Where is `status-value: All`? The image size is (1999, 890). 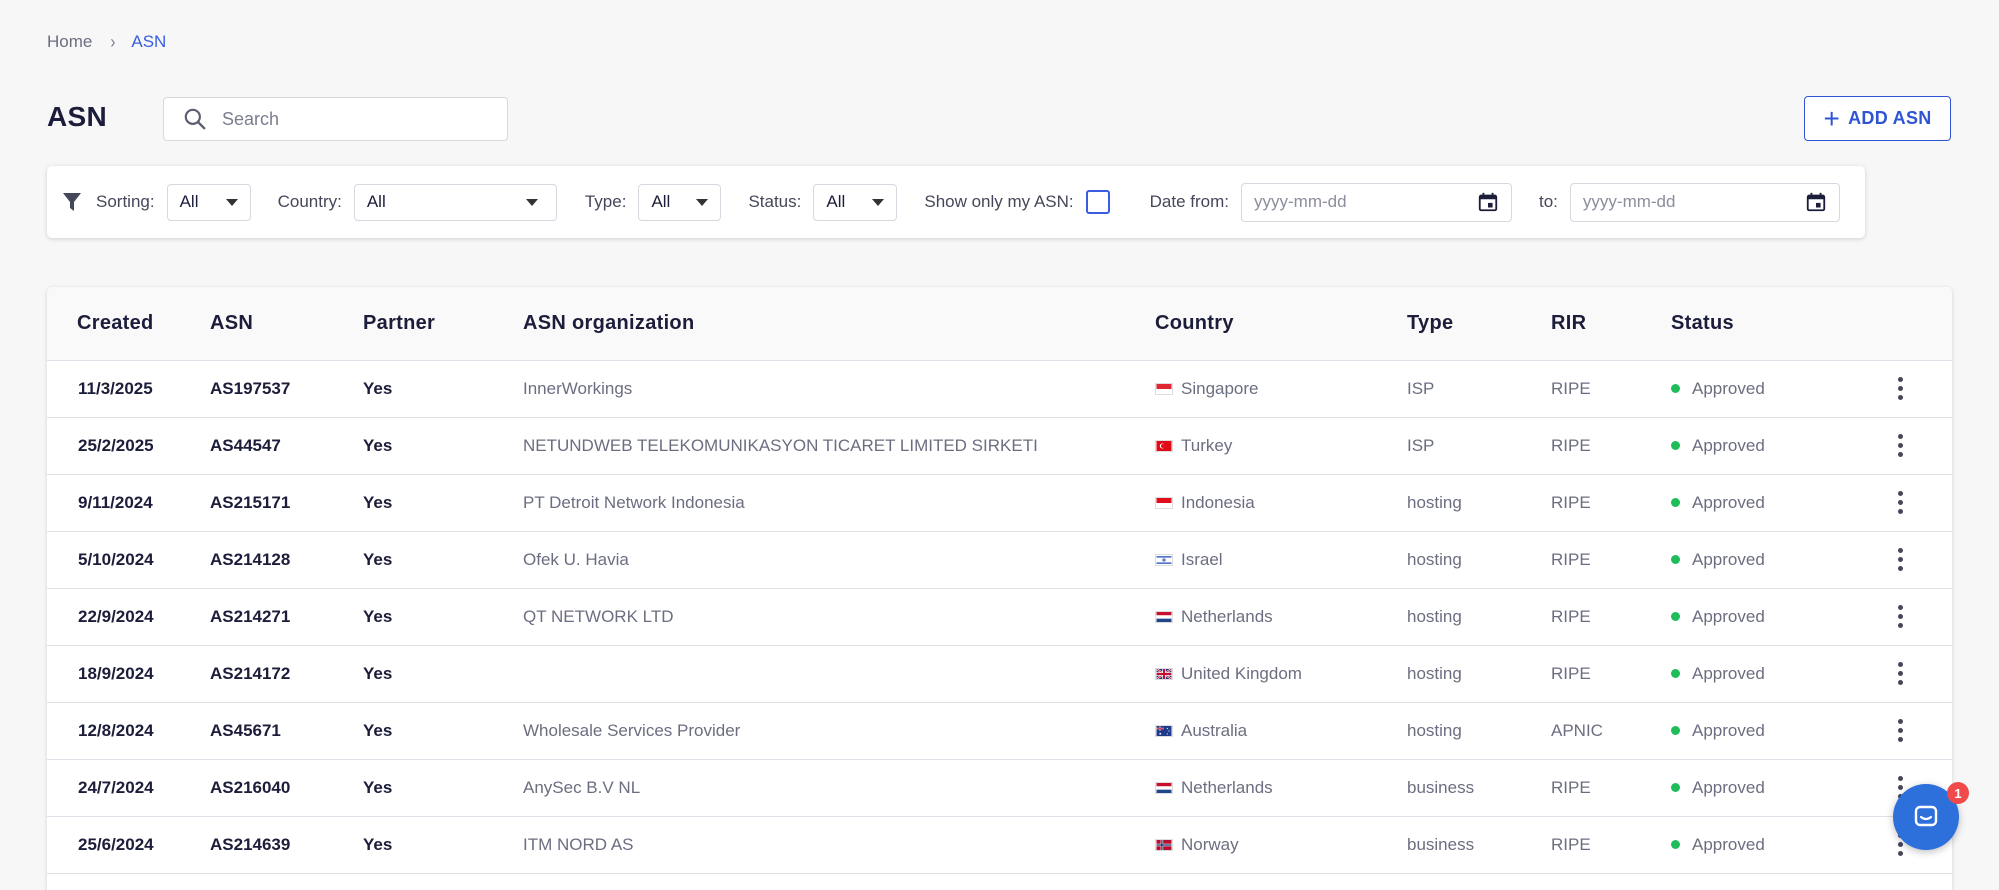 status-value: All is located at coordinates (836, 201).